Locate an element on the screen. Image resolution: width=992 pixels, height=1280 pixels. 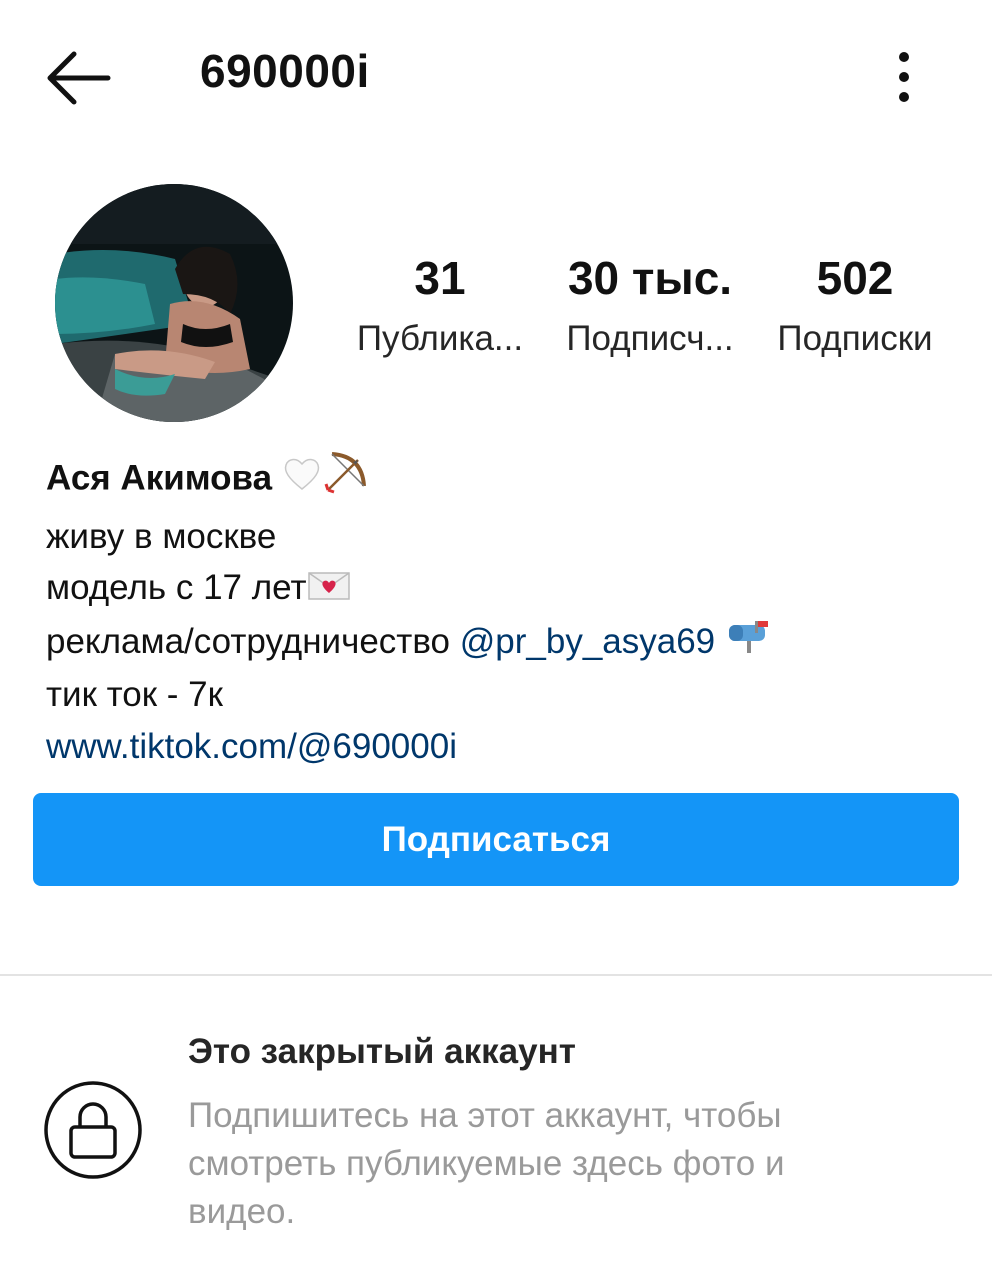
white-heart-icon is located at coordinates (302, 481).